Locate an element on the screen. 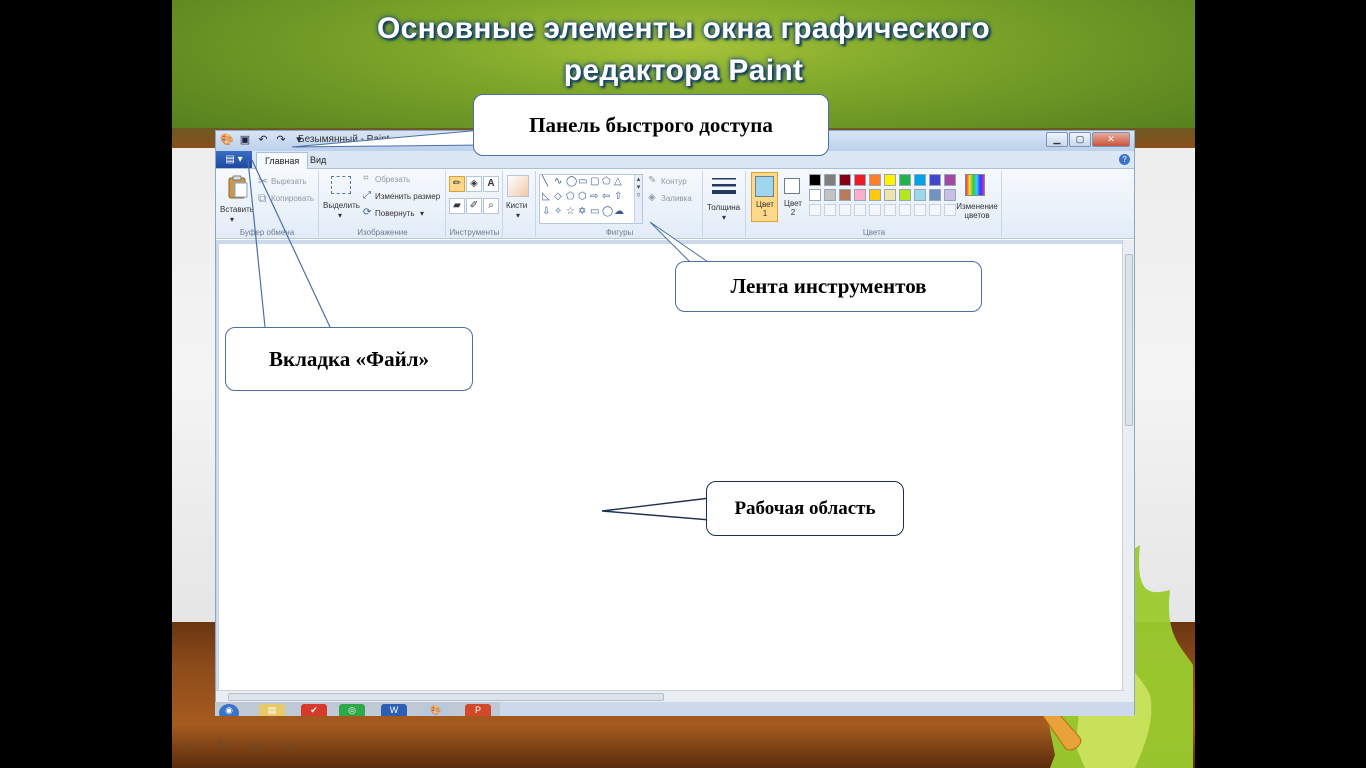 This screenshot has height=768, width=1366. brushes-button: Кисти is located at coordinates (516, 205).